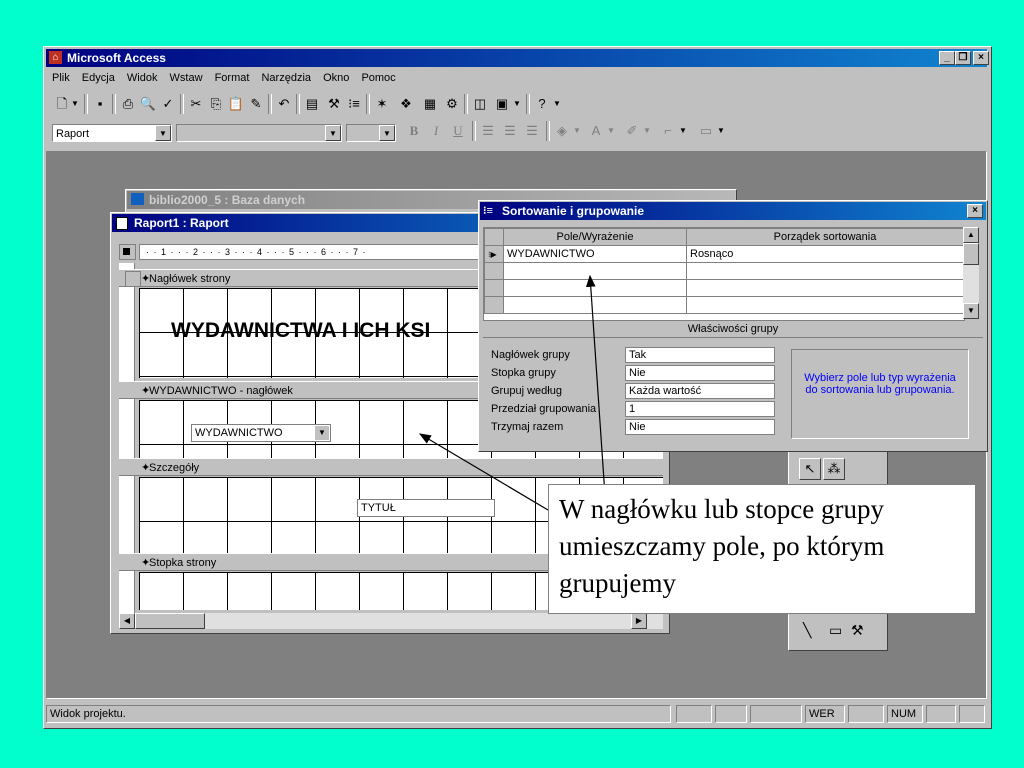 Image resolution: width=1024 pixels, height=768 pixels. I want to click on menu-okno: Okno, so click(336, 78).